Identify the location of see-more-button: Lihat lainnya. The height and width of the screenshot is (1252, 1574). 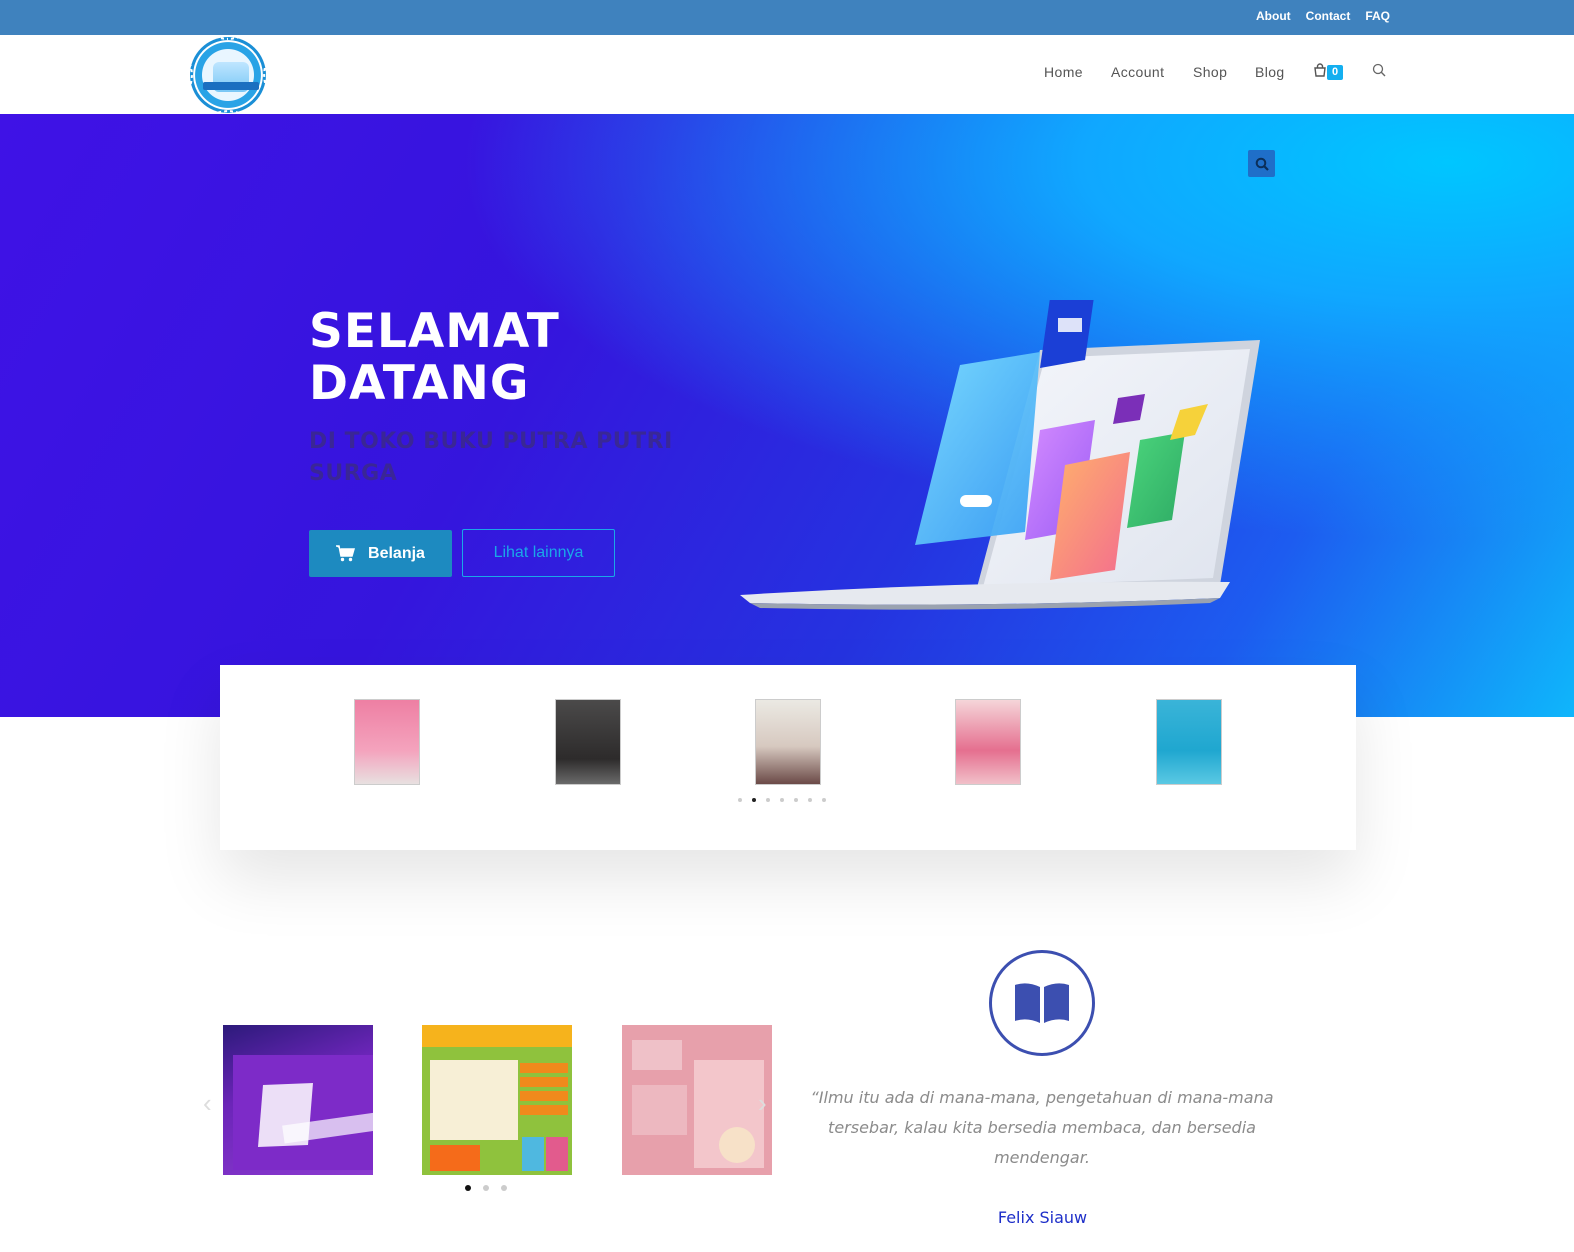
(538, 553).